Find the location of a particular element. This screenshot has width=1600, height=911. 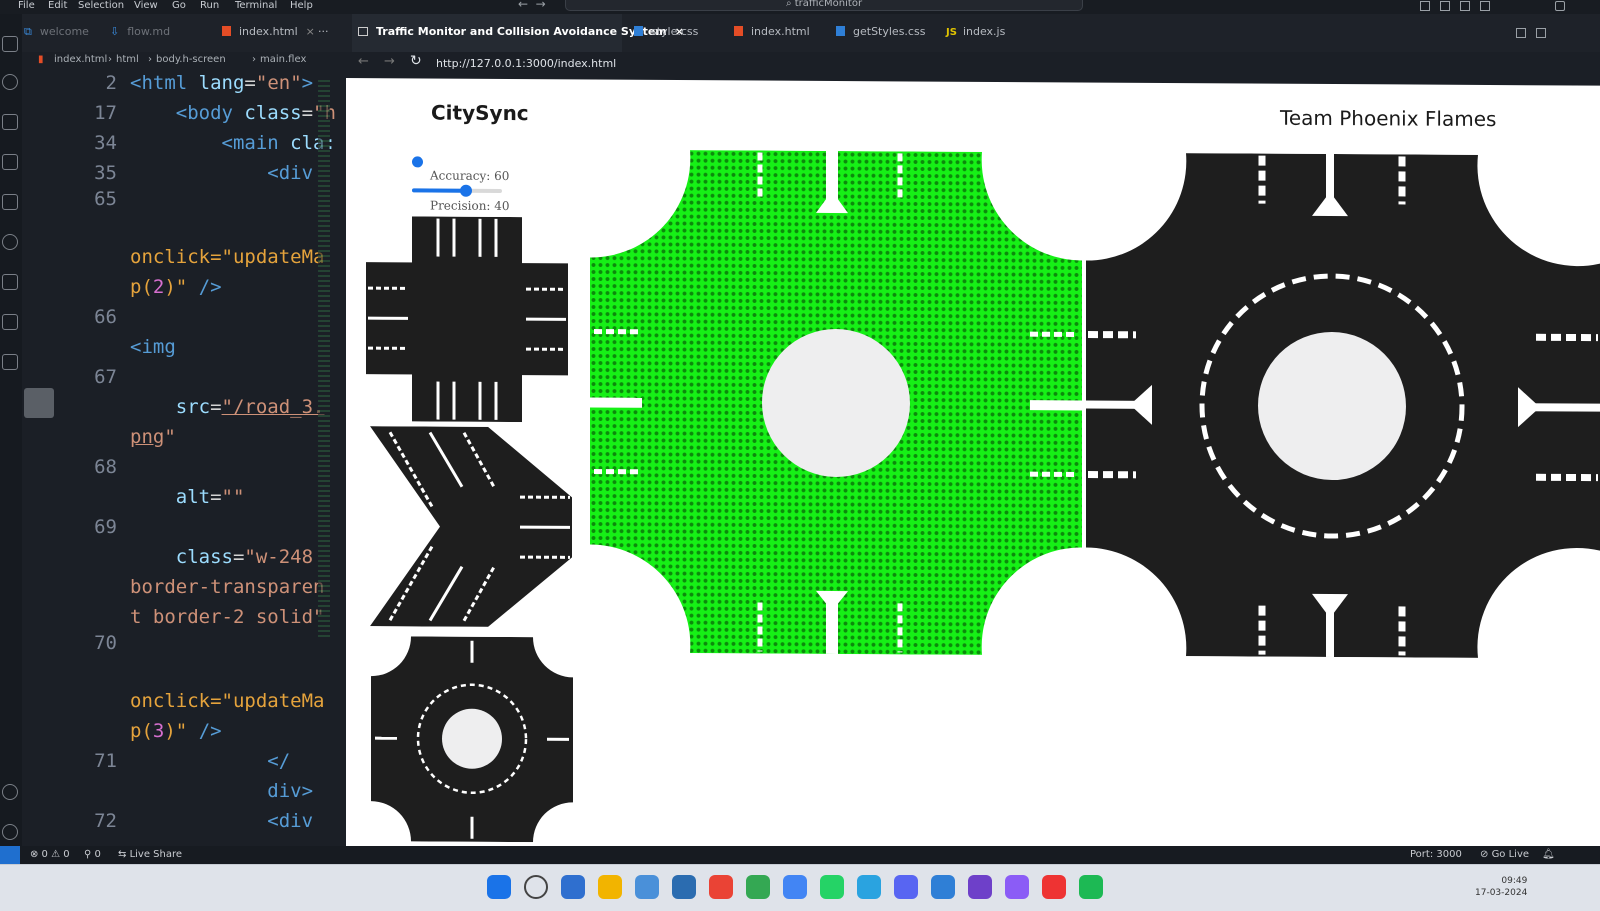

y-junction-thumbnail is located at coordinates (471, 526).